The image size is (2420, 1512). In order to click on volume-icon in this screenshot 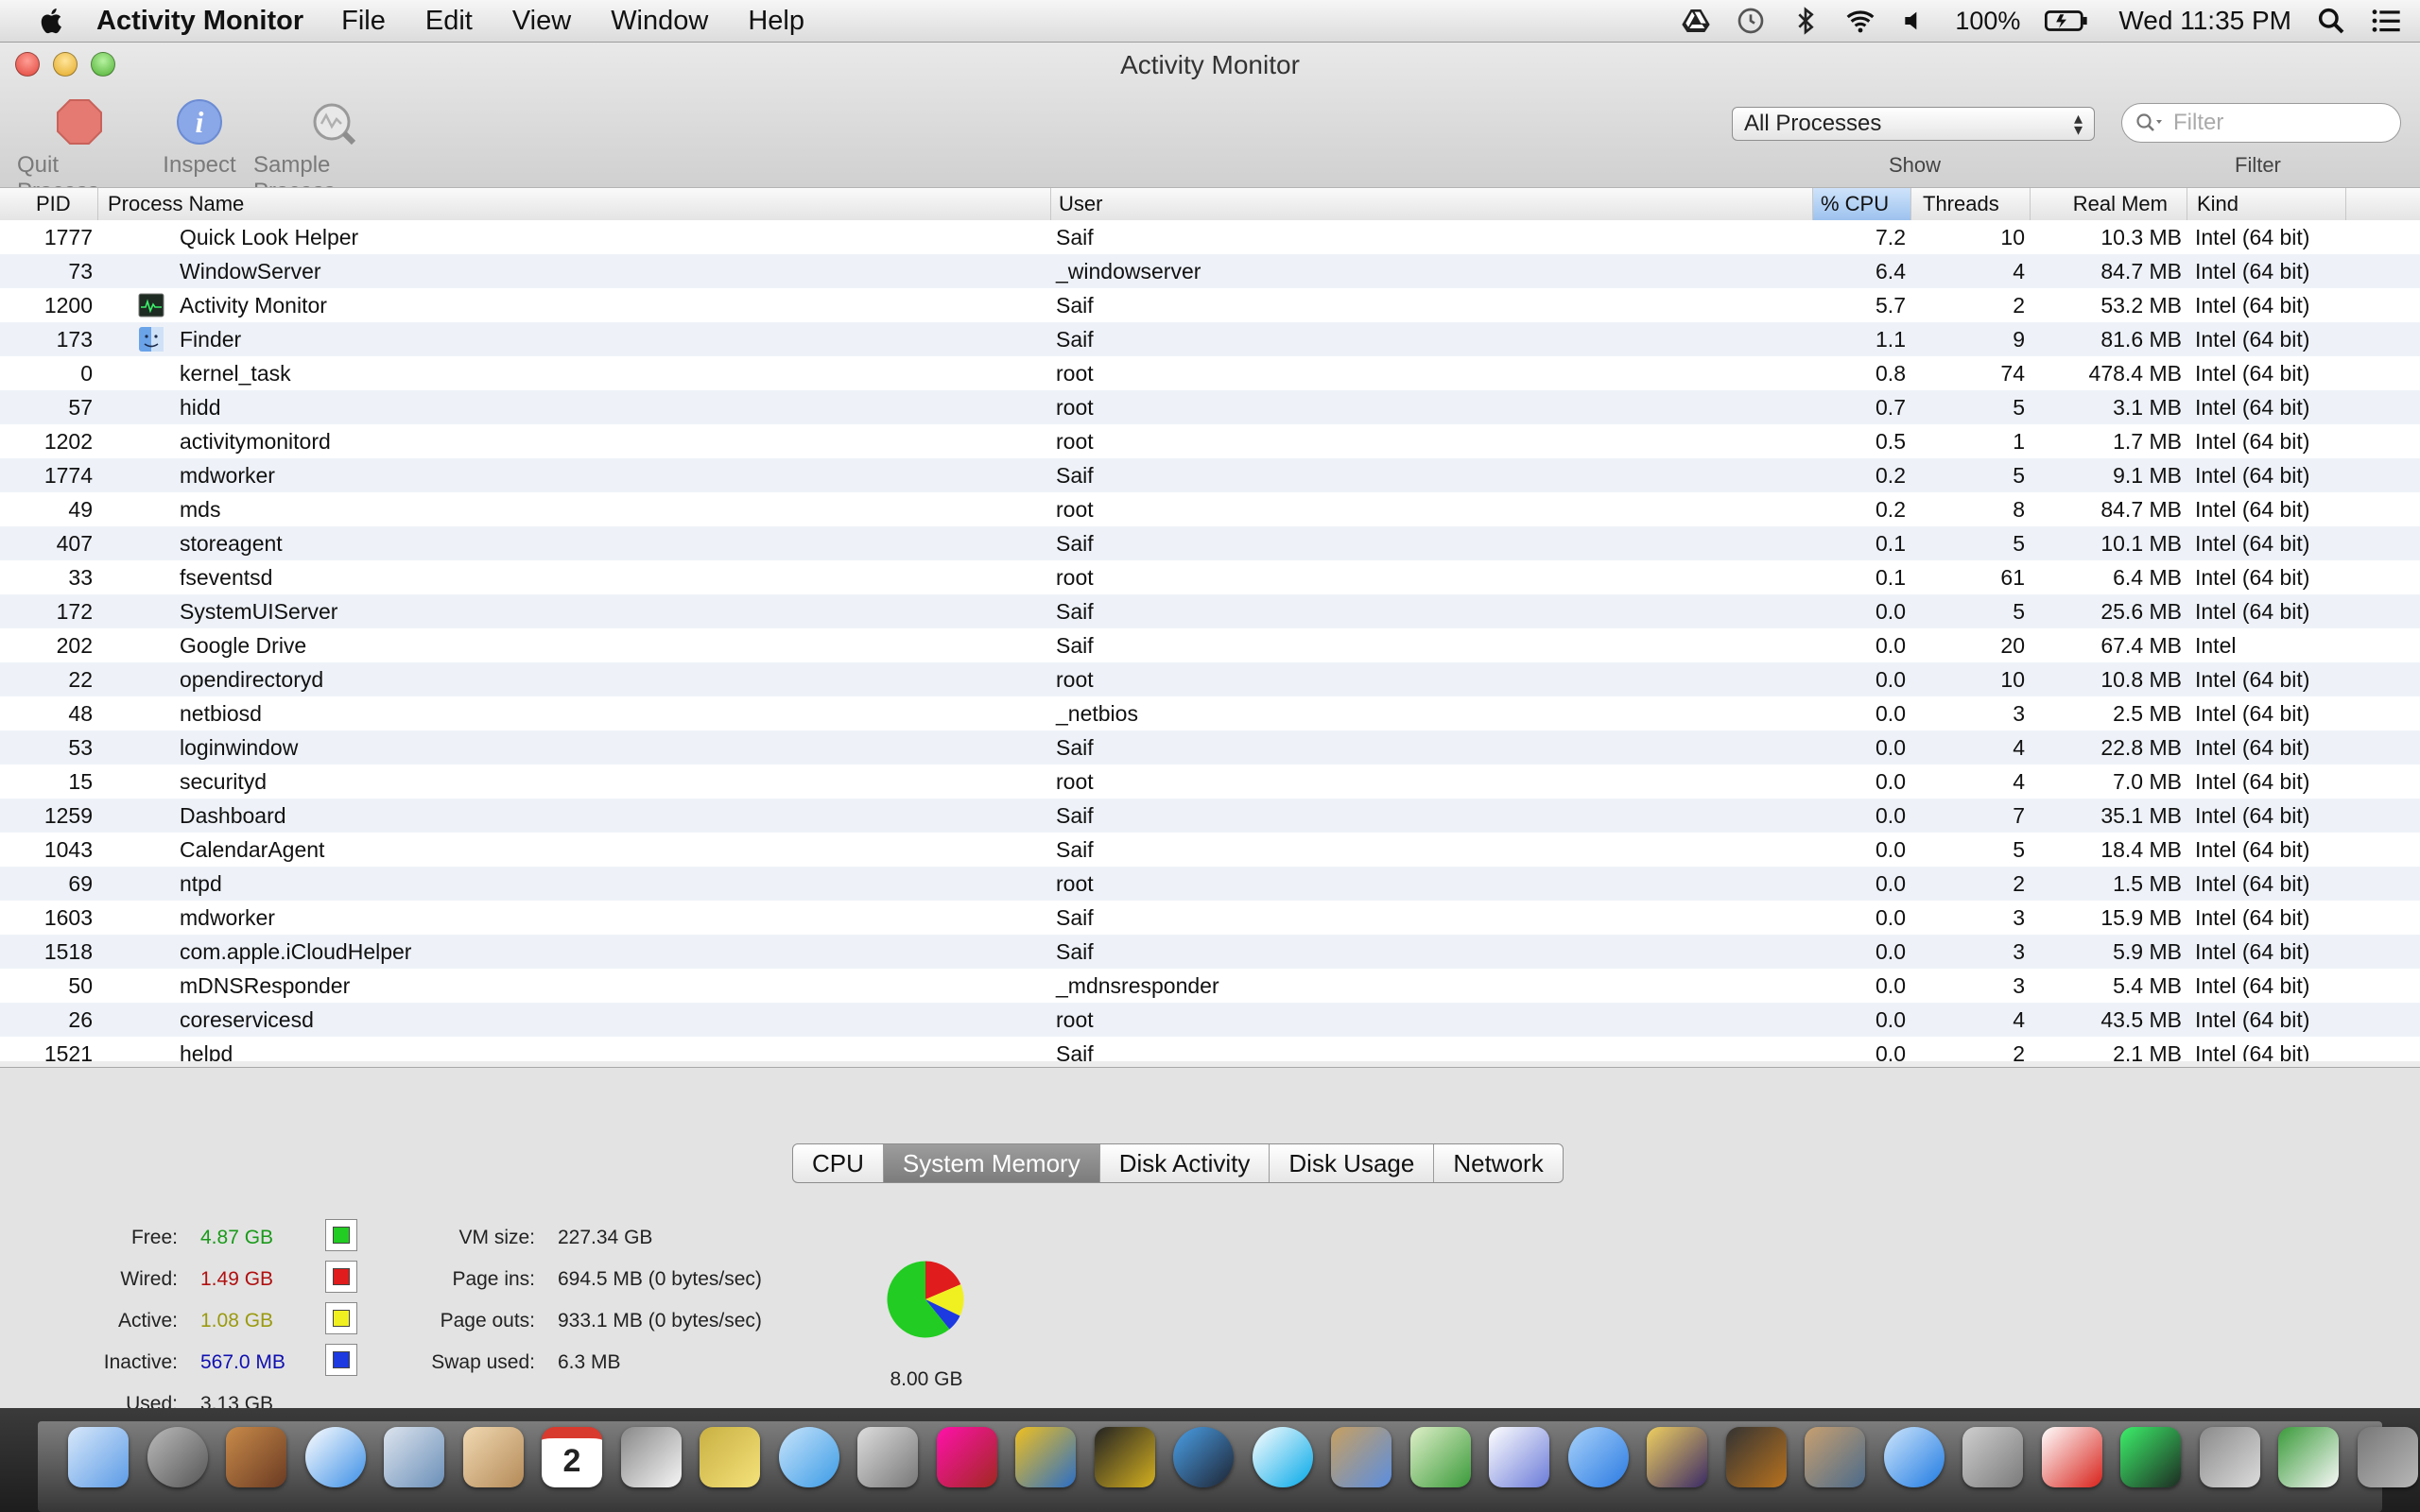, I will do `click(1915, 21)`.